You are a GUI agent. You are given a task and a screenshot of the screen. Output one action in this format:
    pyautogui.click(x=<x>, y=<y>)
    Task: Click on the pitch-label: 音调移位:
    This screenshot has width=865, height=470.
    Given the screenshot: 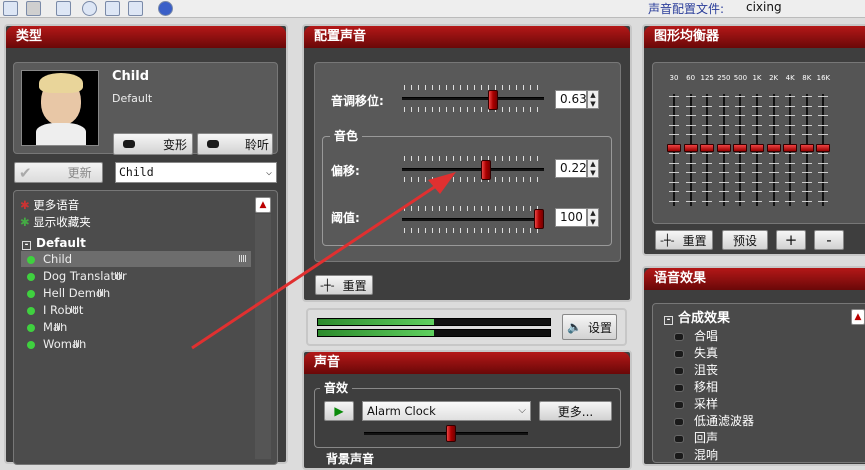 What is the action you would take?
    pyautogui.click(x=357, y=101)
    